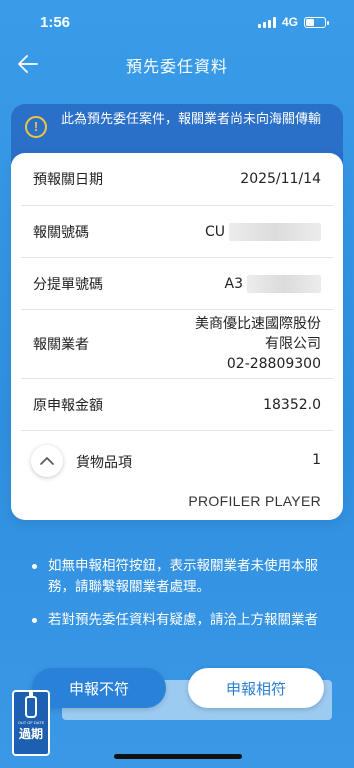  I want to click on goods-collapse-button, so click(47, 461).